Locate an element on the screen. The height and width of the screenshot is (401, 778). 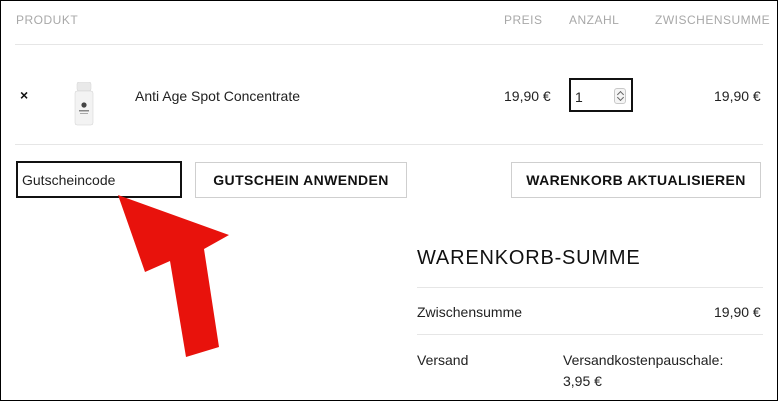
apply-coupon-button: GUTSCHEIN ANWENDEN is located at coordinates (301, 180).